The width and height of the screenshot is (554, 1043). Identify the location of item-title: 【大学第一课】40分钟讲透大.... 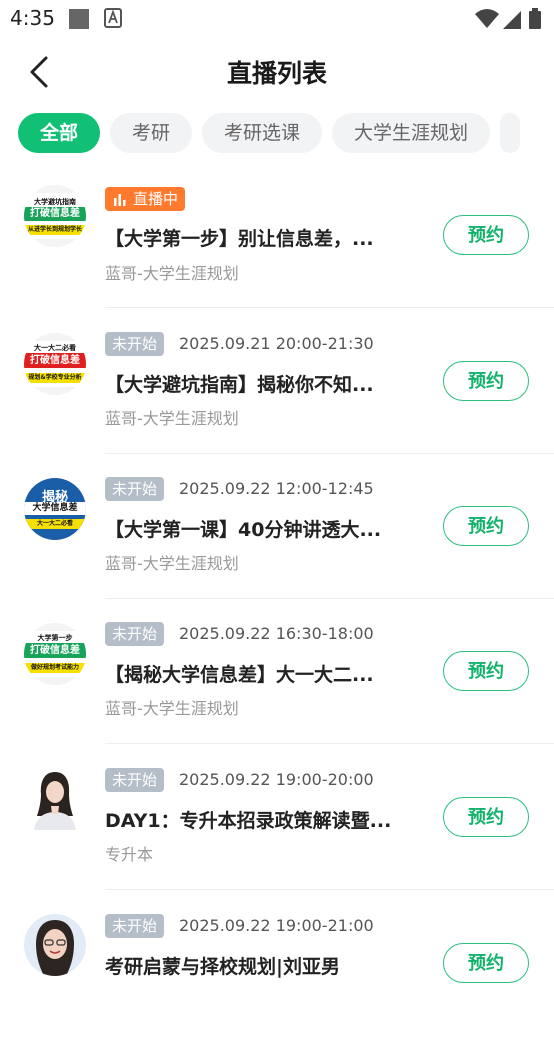
(243, 530).